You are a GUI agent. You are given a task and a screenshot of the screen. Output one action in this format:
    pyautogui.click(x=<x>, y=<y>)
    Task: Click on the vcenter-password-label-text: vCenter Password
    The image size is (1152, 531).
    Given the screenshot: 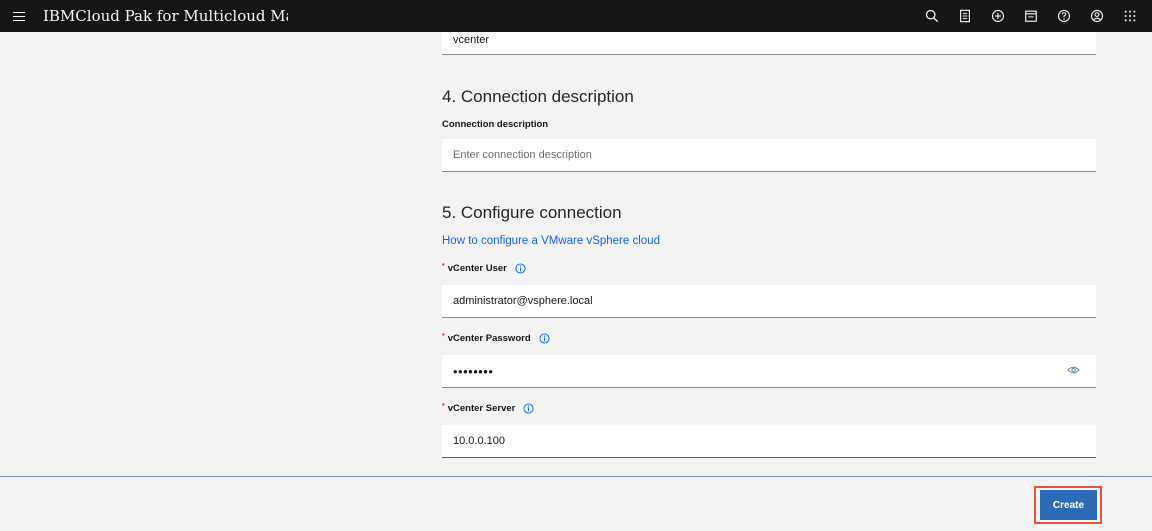 What is the action you would take?
    pyautogui.click(x=489, y=338)
    